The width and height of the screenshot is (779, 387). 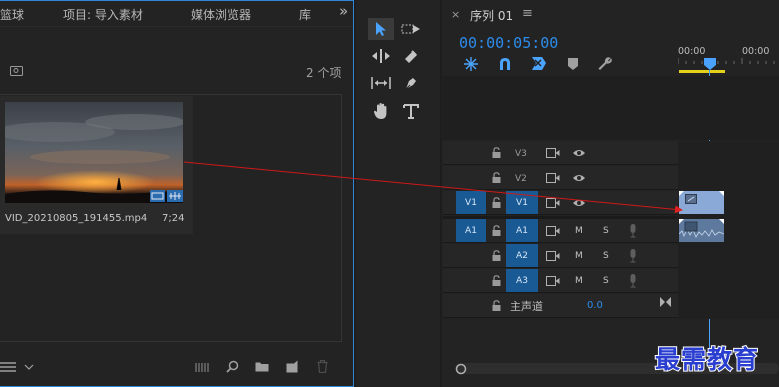 What do you see at coordinates (433, 187) in the screenshot?
I see `drag-arrow` at bounding box center [433, 187].